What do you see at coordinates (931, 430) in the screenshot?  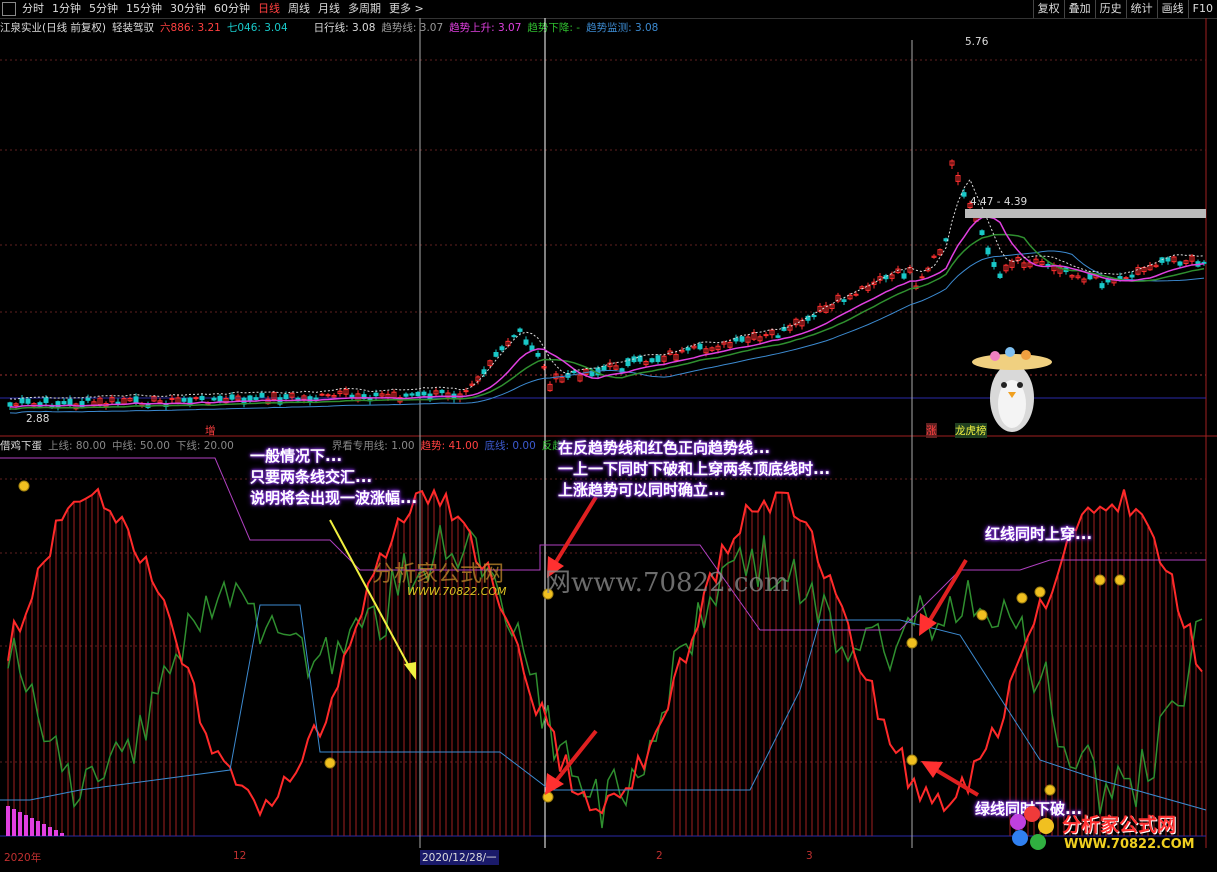 I see `signal-tag-zhang: 涨` at bounding box center [931, 430].